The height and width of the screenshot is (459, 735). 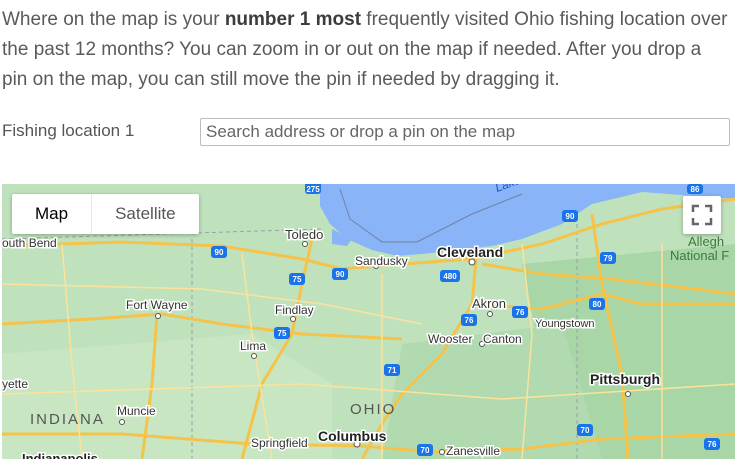 I want to click on fullscreen-button, so click(x=702, y=215).